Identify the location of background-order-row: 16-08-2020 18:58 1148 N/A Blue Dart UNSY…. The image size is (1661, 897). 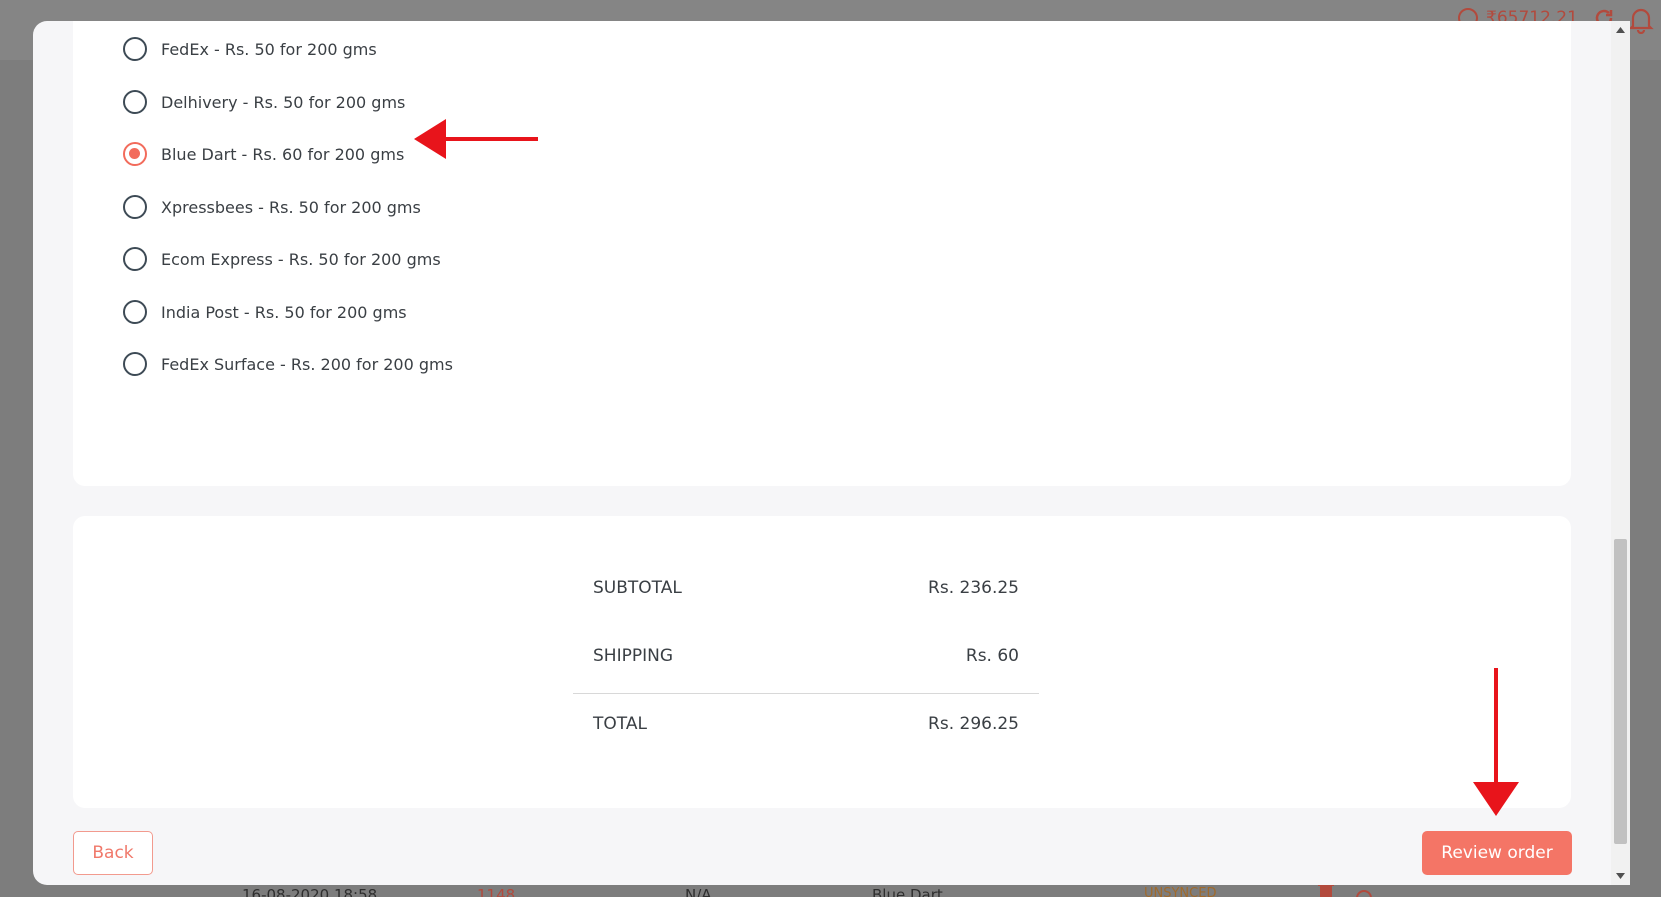
(830, 890).